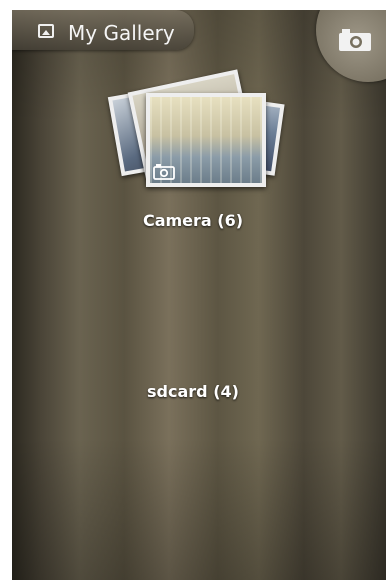 The height and width of the screenshot is (580, 386). Describe the element at coordinates (199, 391) in the screenshot. I see `album-label-sdcard: sdcard (4)` at that location.